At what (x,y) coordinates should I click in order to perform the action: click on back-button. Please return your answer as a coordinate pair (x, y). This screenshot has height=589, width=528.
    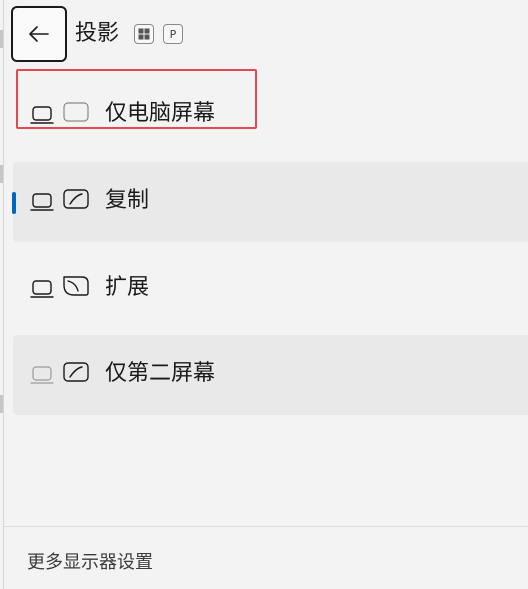
    Looking at the image, I should click on (39, 34).